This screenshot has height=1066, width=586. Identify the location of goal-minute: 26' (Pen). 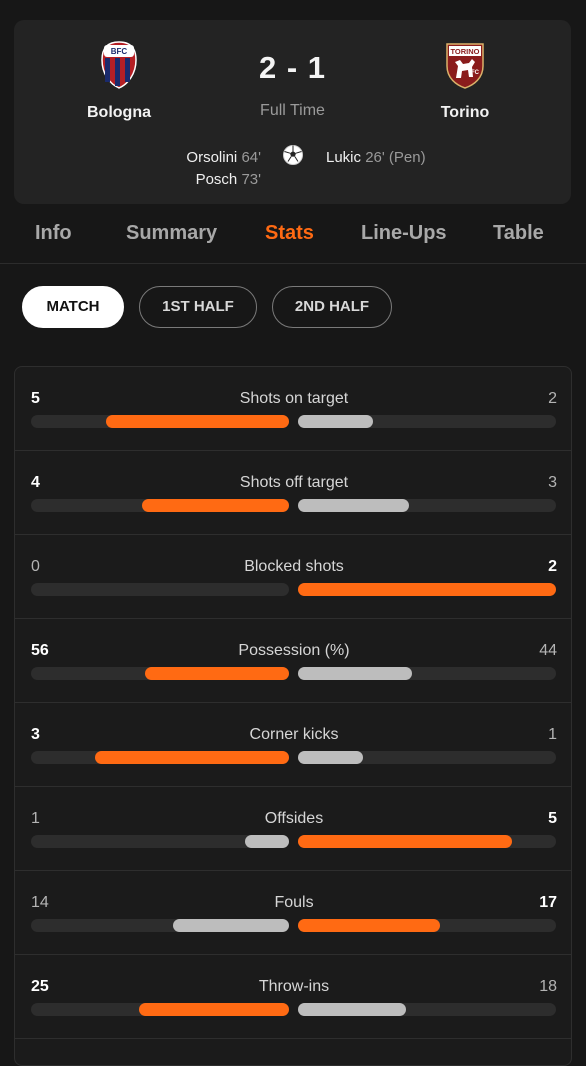
(395, 157).